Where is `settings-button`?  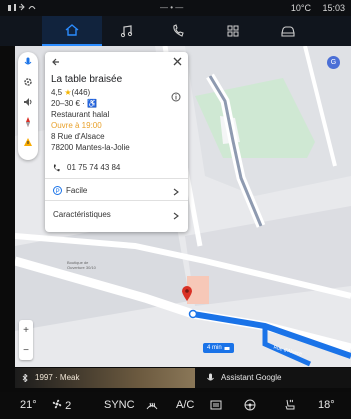
settings-button is located at coordinates (28, 82).